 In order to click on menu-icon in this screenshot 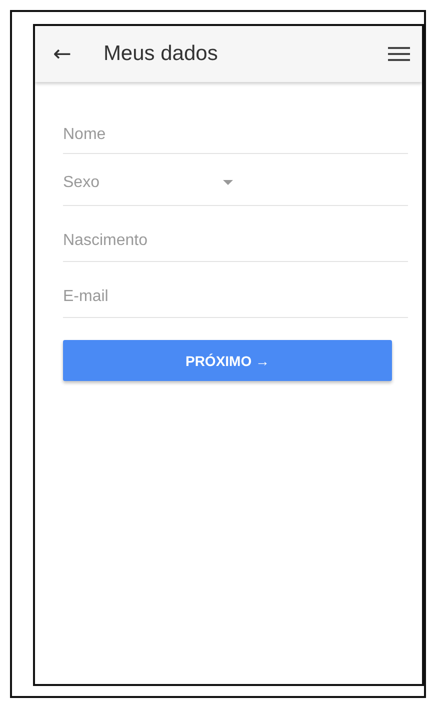, I will do `click(399, 54)`.